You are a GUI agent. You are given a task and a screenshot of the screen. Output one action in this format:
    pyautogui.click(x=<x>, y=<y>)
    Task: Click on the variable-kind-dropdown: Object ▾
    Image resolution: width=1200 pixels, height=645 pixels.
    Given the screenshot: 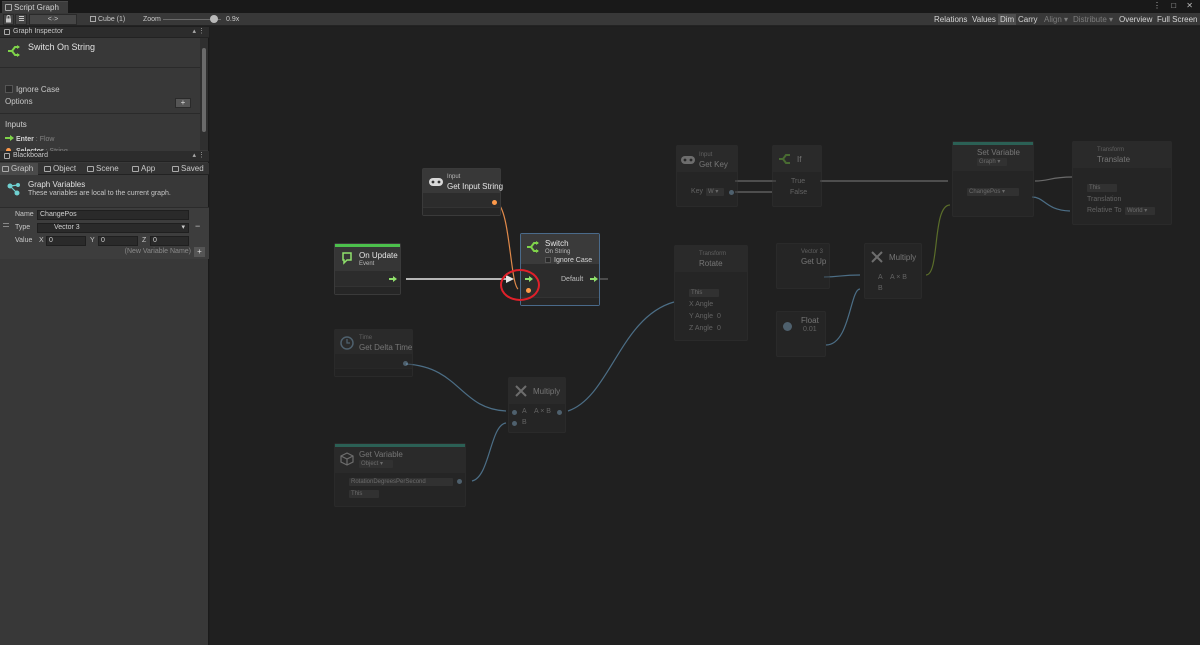 What is the action you would take?
    pyautogui.click(x=376, y=464)
    